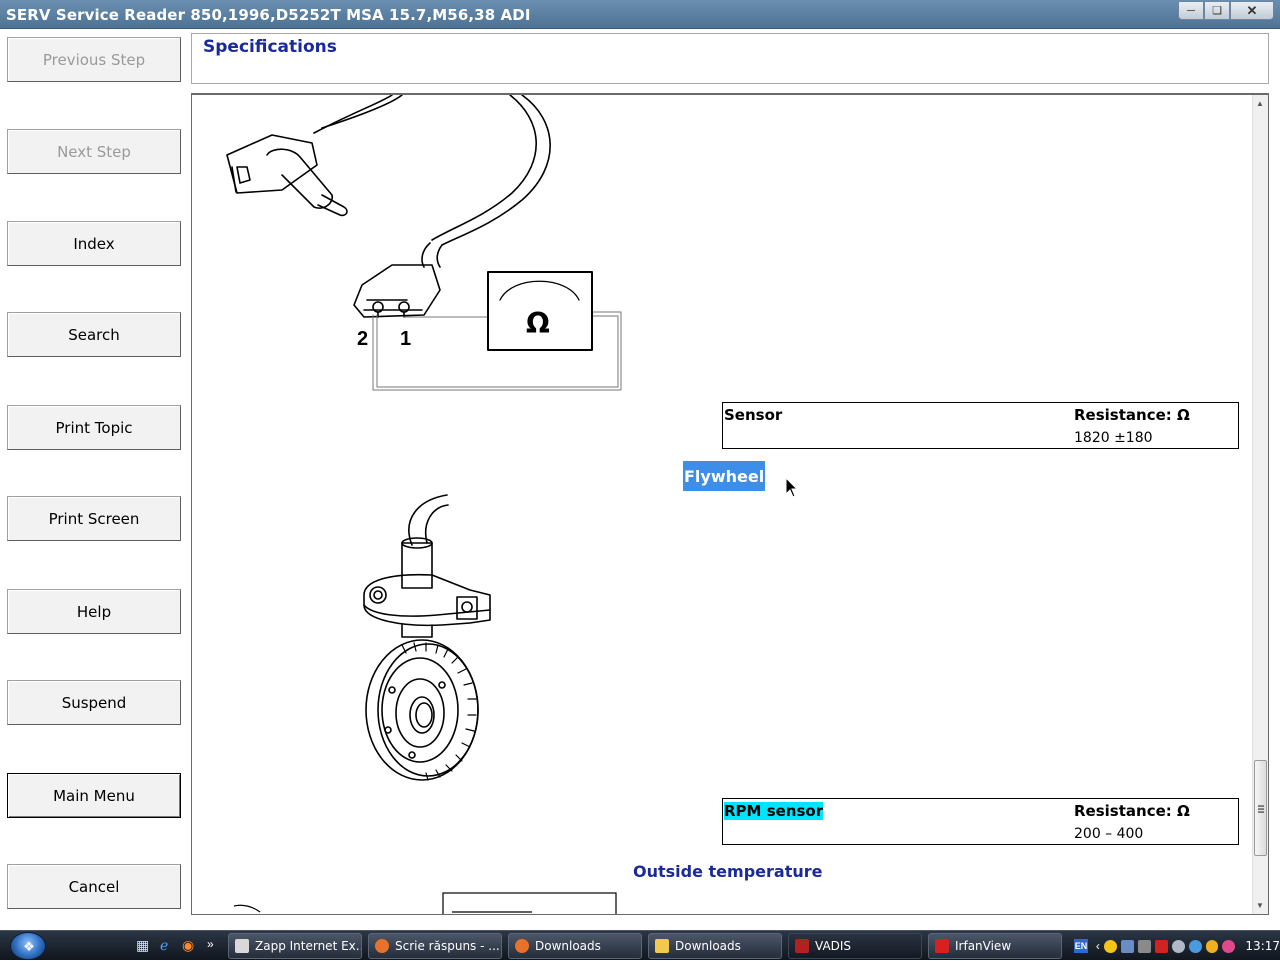 The width and height of the screenshot is (1280, 961). Describe the element at coordinates (730, 58) in the screenshot. I see `header-panel: Specifications` at that location.